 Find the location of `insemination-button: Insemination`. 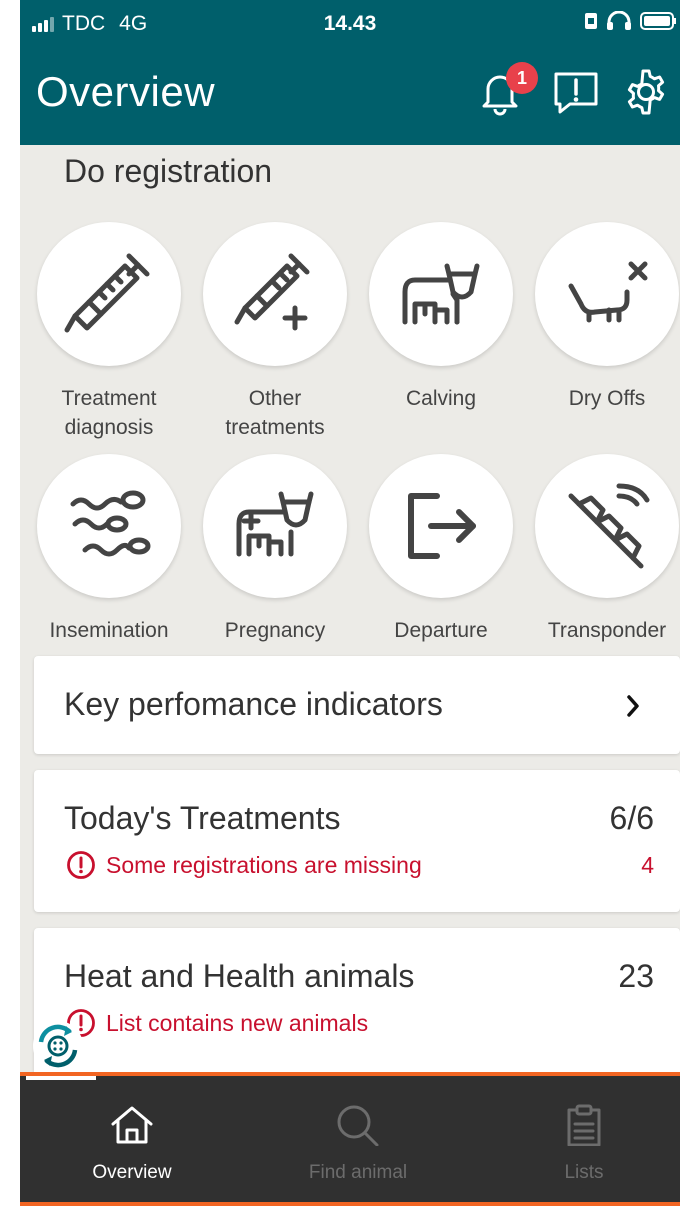

insemination-button: Insemination is located at coordinates (109, 549).